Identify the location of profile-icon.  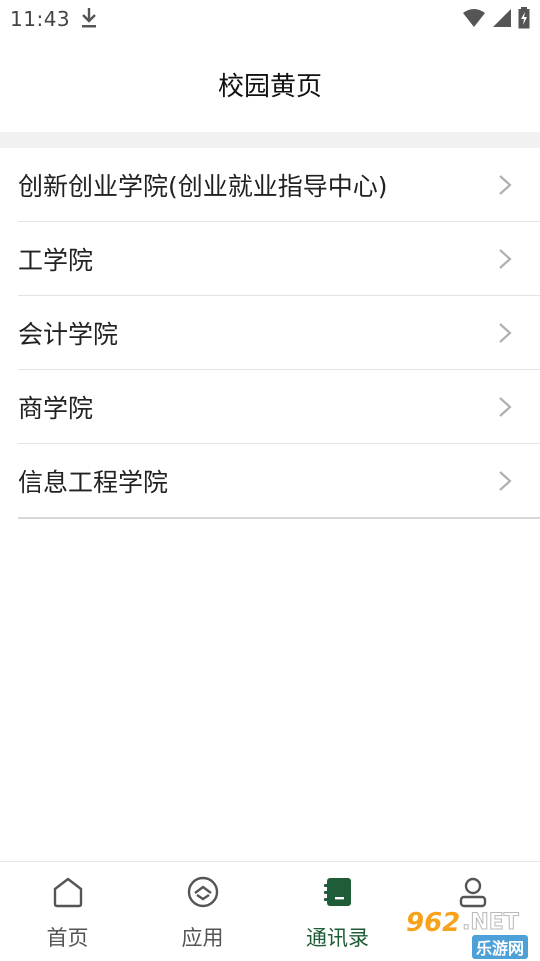
(473, 892).